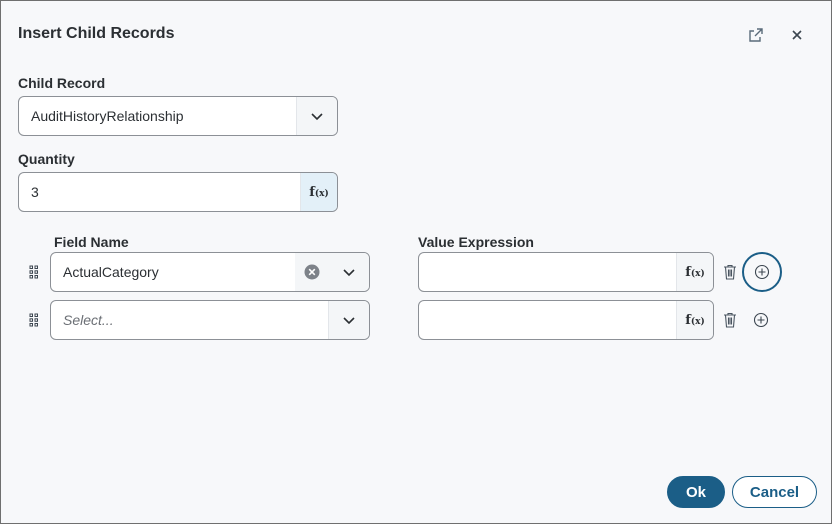 The width and height of the screenshot is (832, 524). I want to click on close-icon, so click(797, 35).